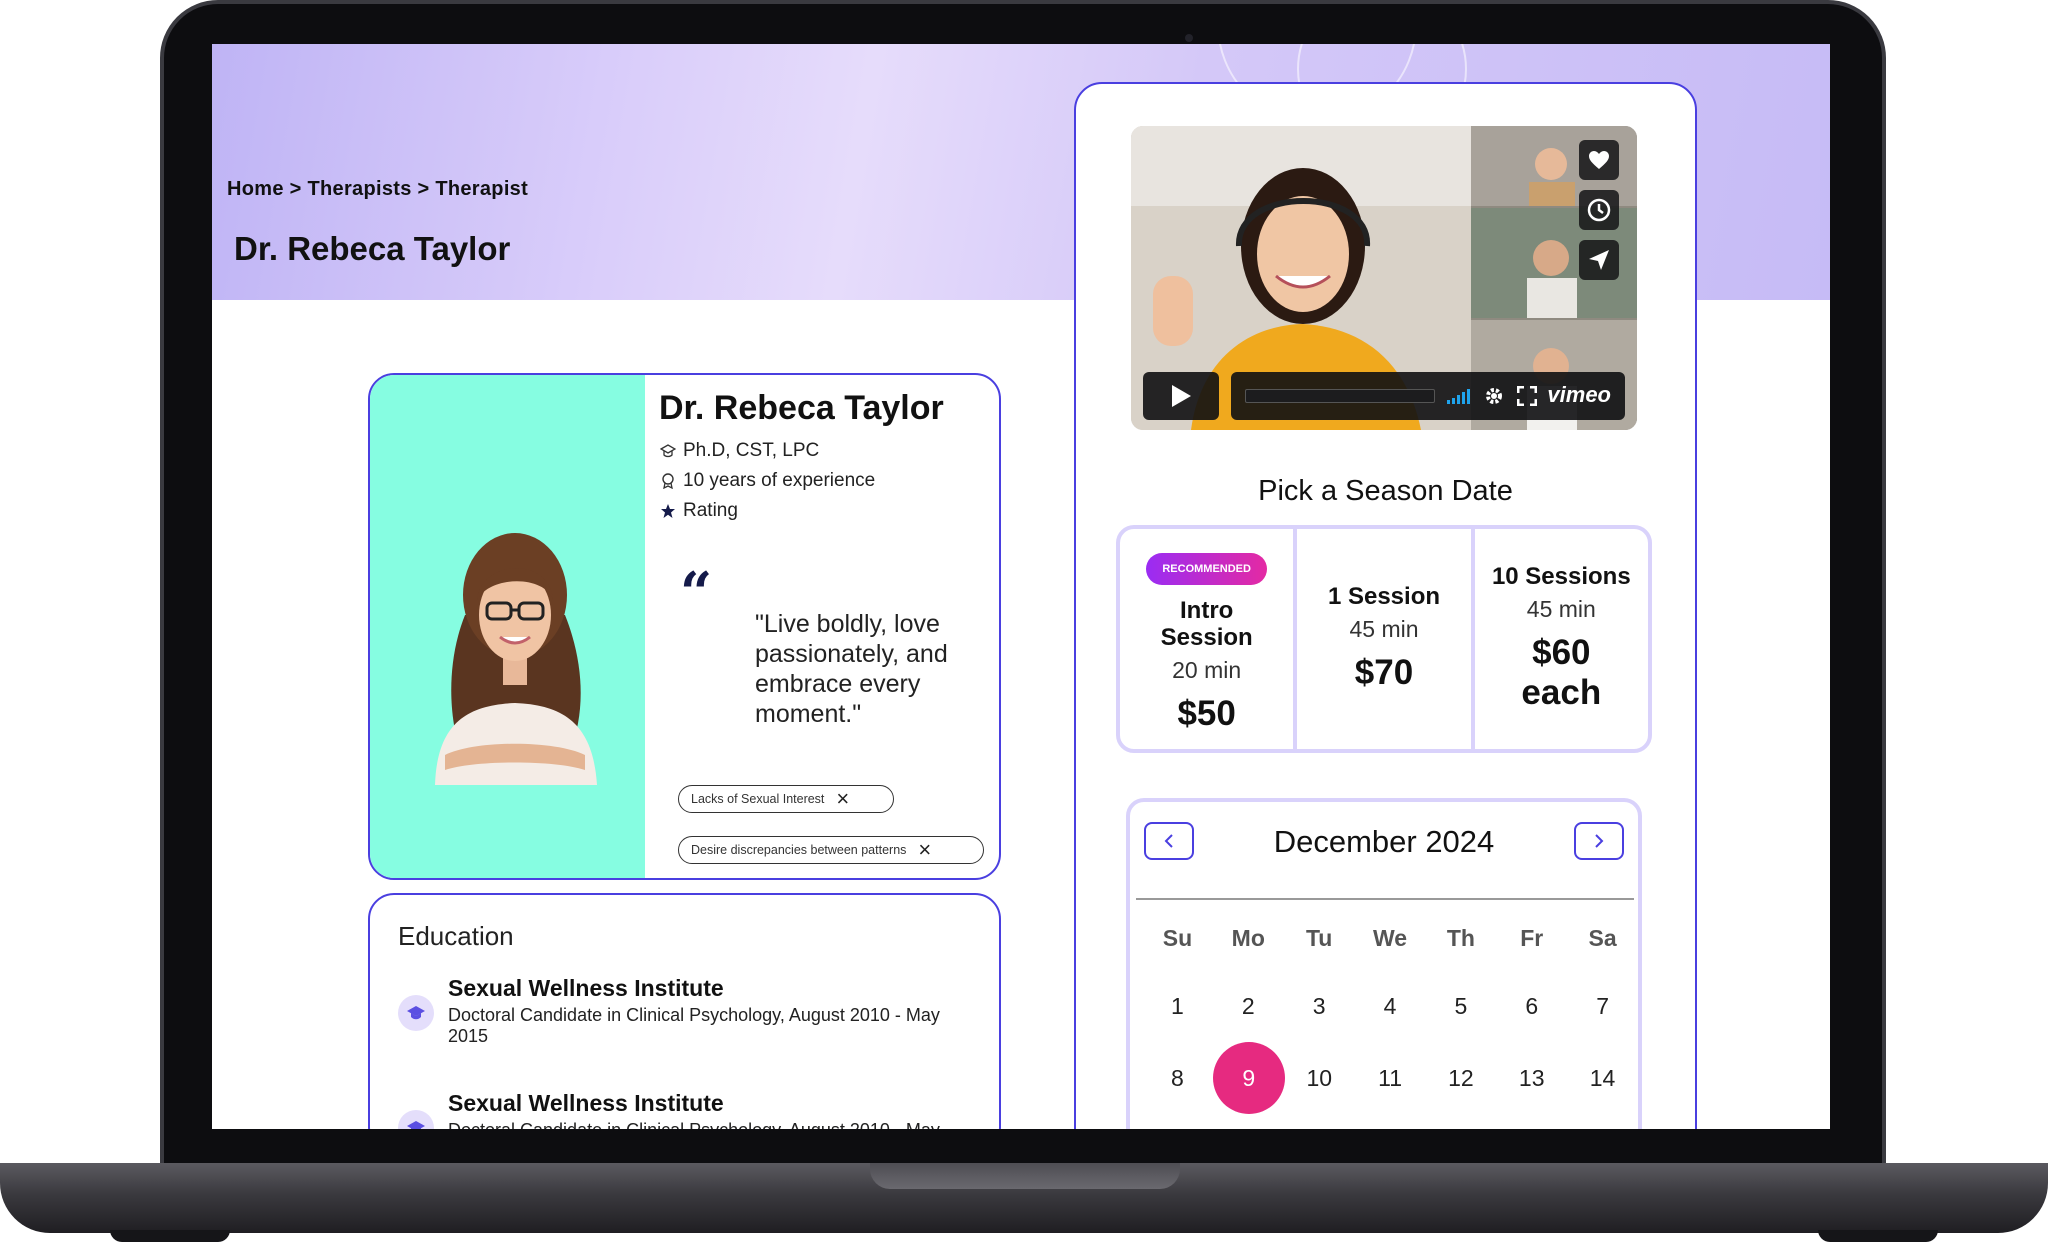 This screenshot has height=1247, width=2048. I want to click on next-month-button, so click(1599, 841).